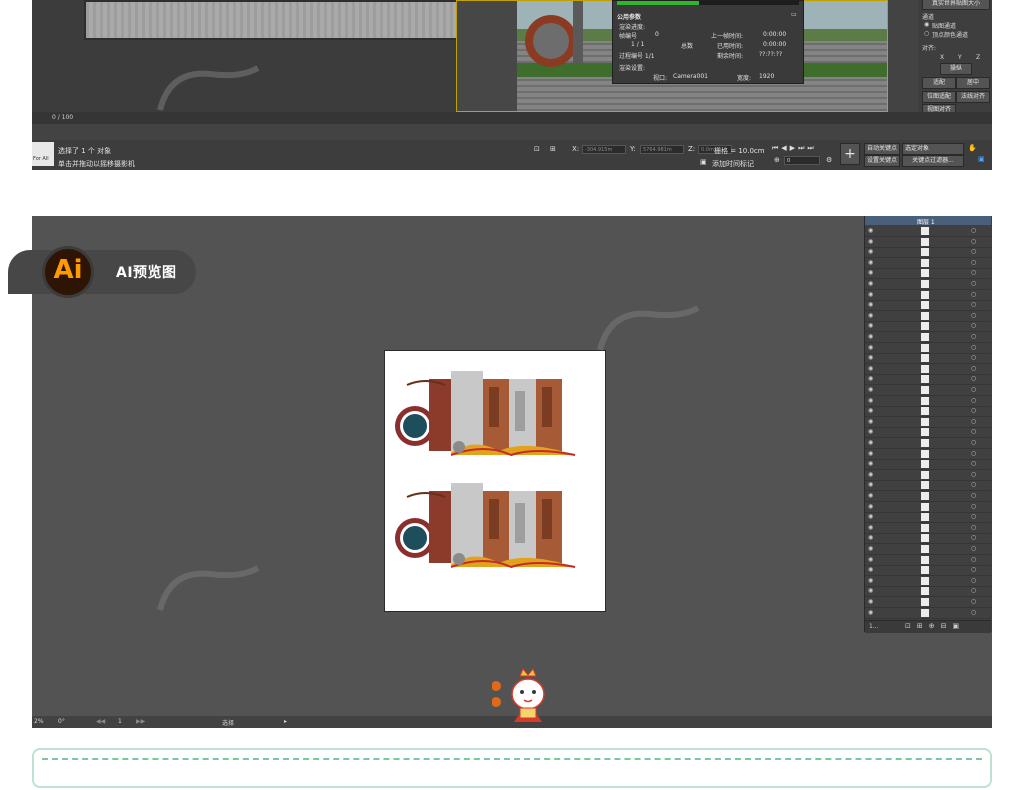  Describe the element at coordinates (882, 149) in the screenshot. I see `auto-key-button: 自动关键点` at that location.